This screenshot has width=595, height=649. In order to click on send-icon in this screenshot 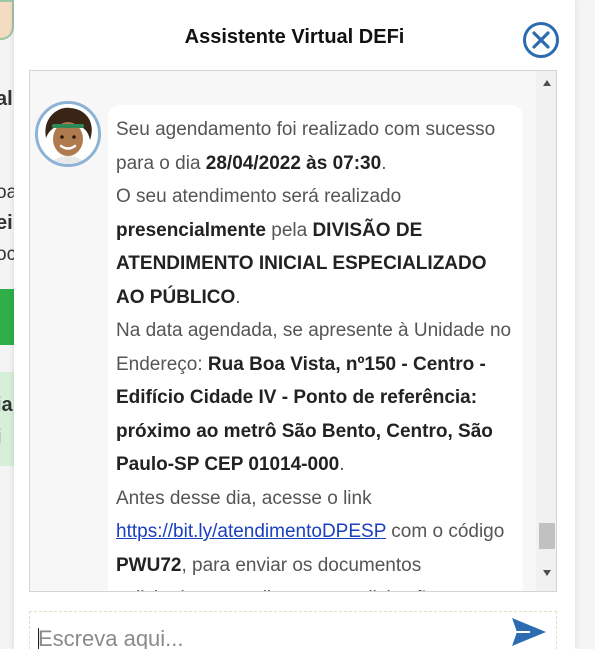, I will do `click(529, 632)`.